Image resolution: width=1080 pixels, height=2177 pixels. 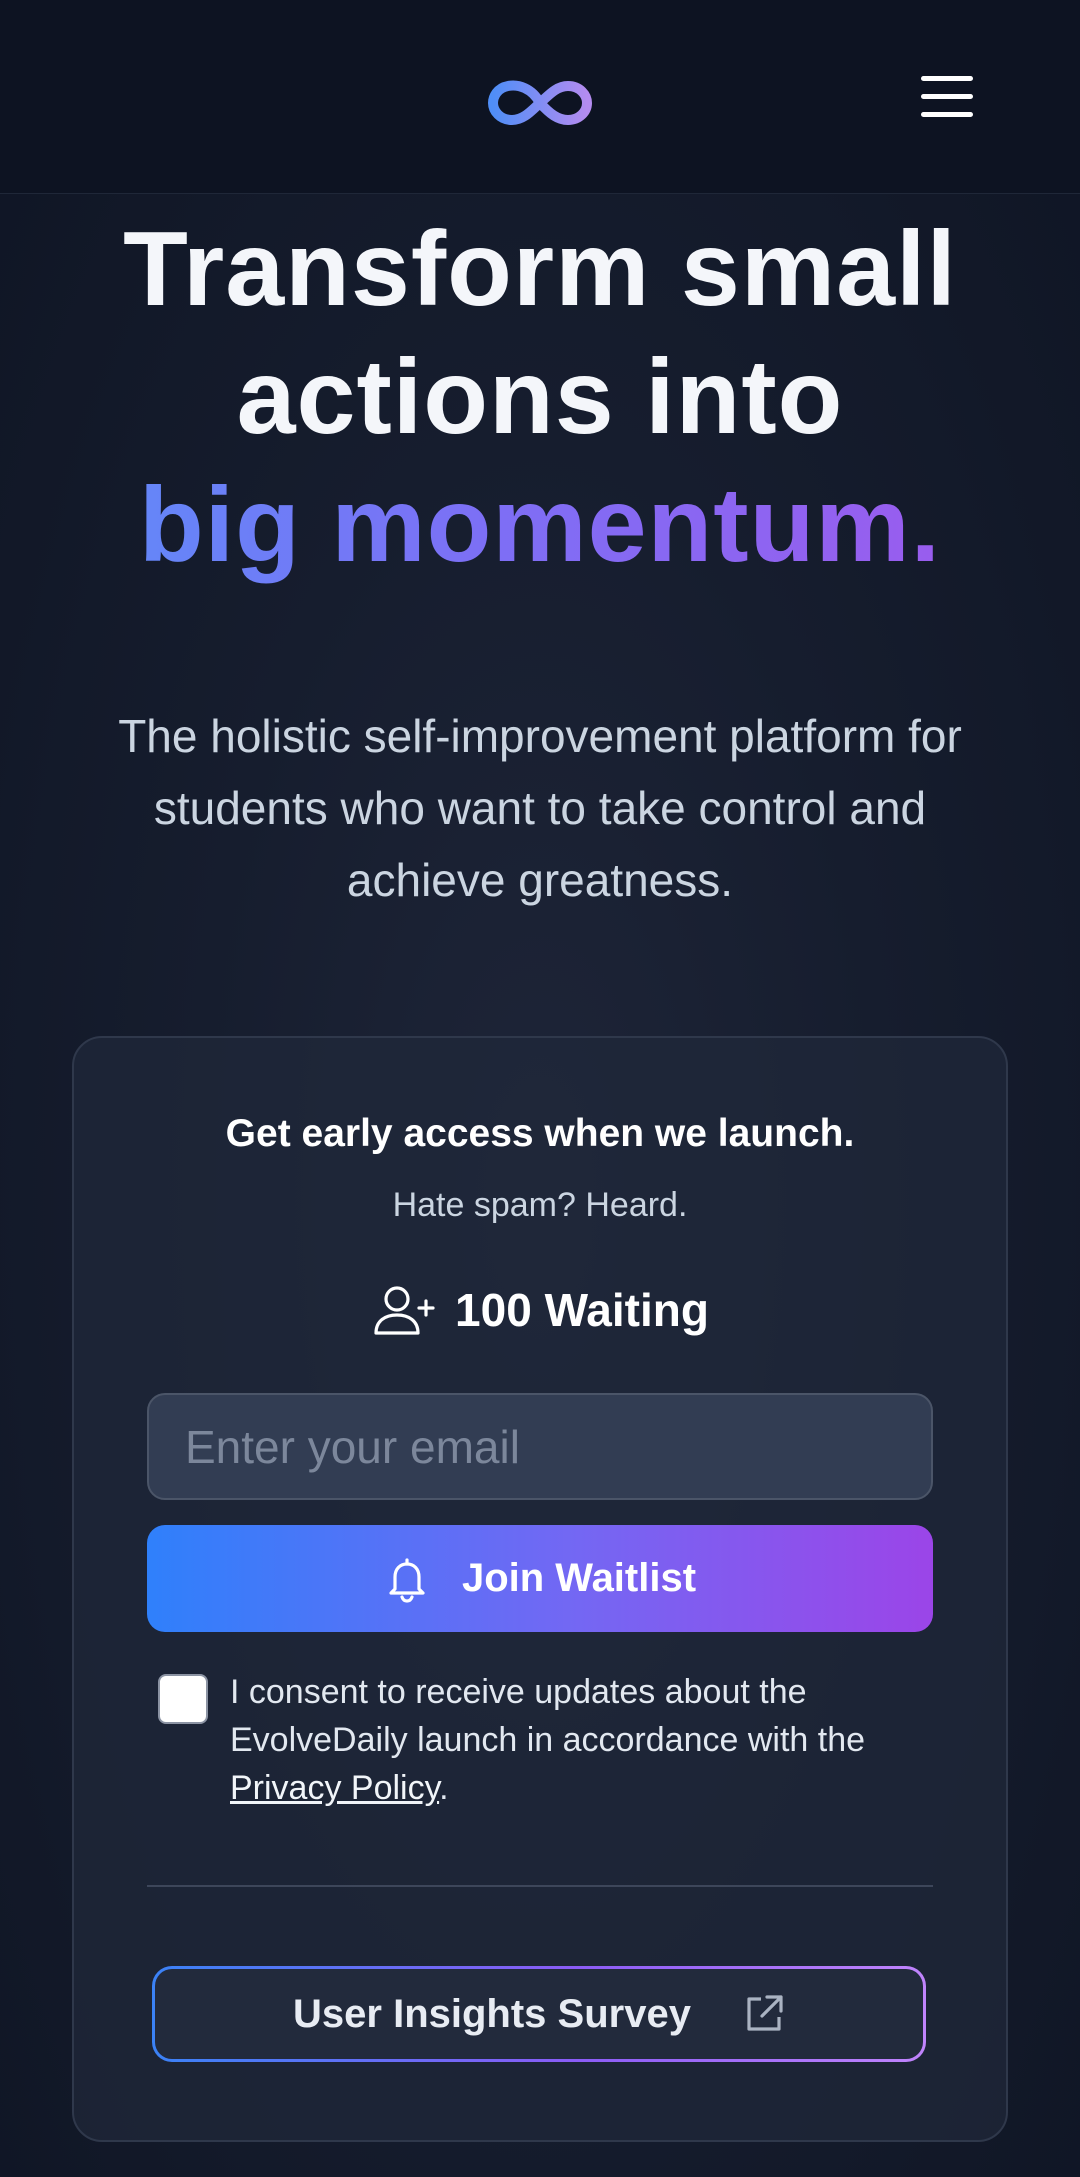 What do you see at coordinates (579, 1578) in the screenshot?
I see `join-waitlist-label: Join Waitlist` at bounding box center [579, 1578].